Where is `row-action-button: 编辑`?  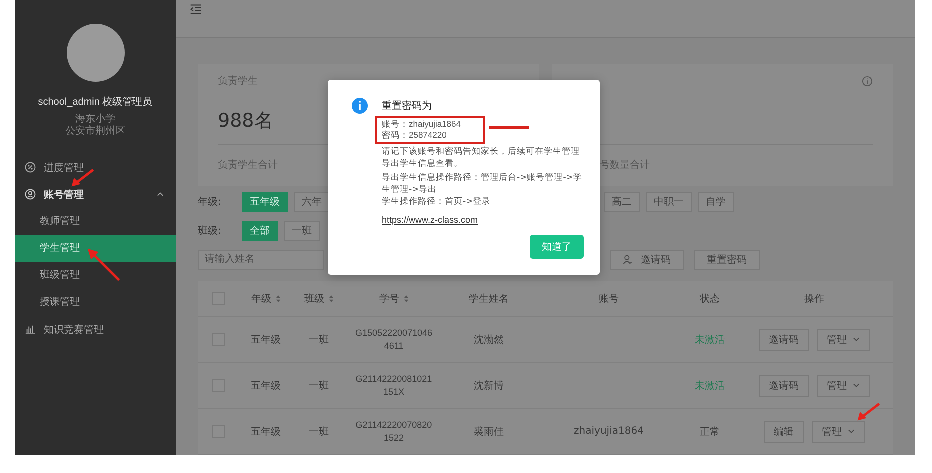
row-action-button: 编辑 is located at coordinates (784, 431).